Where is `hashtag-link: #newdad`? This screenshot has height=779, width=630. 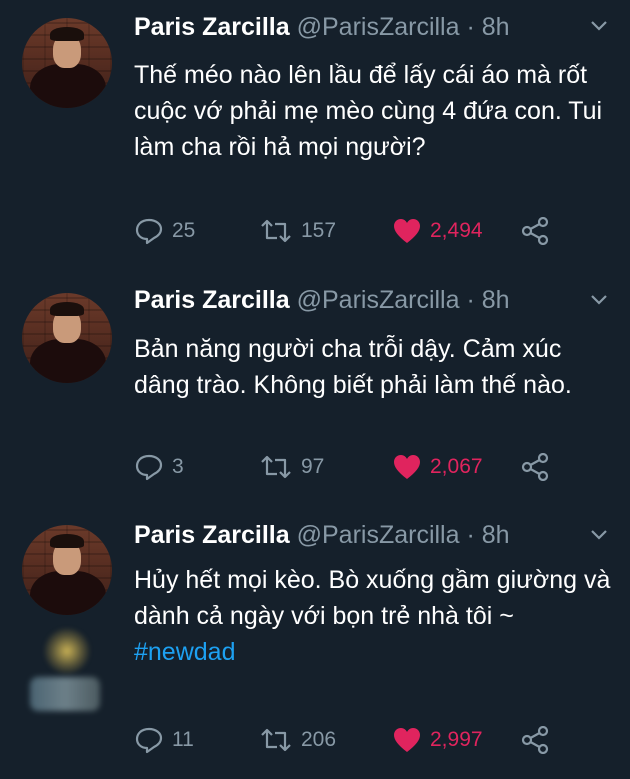 hashtag-link: #newdad is located at coordinates (374, 652).